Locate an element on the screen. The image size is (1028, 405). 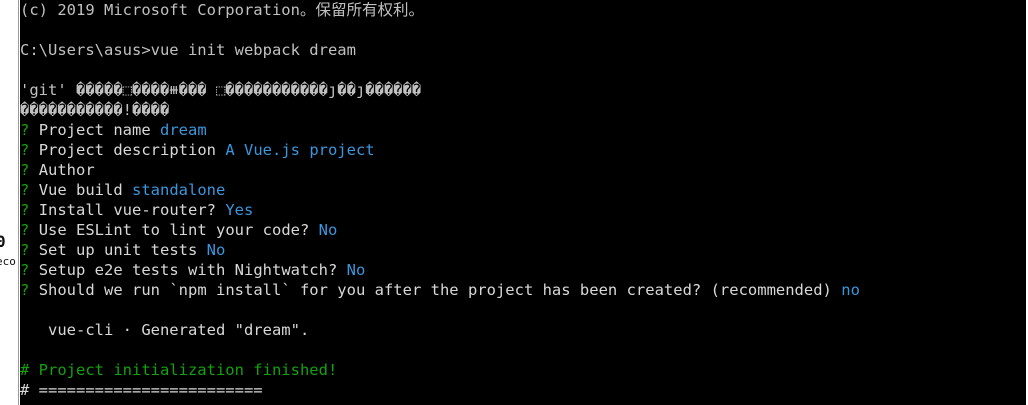
prompt-line: ? Vue build standalone is located at coordinates (523, 190).